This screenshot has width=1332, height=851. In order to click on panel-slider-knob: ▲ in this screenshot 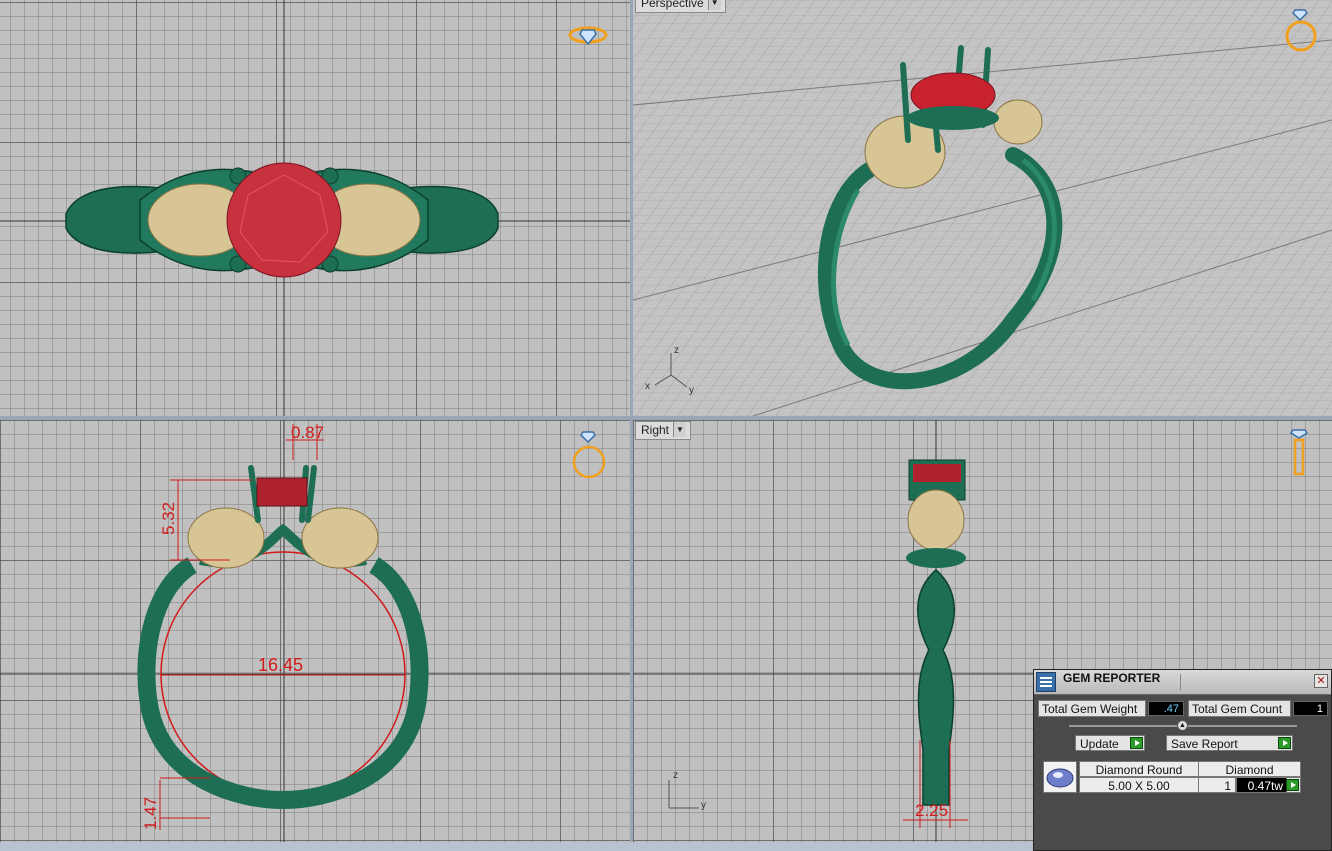, I will do `click(1182, 725)`.